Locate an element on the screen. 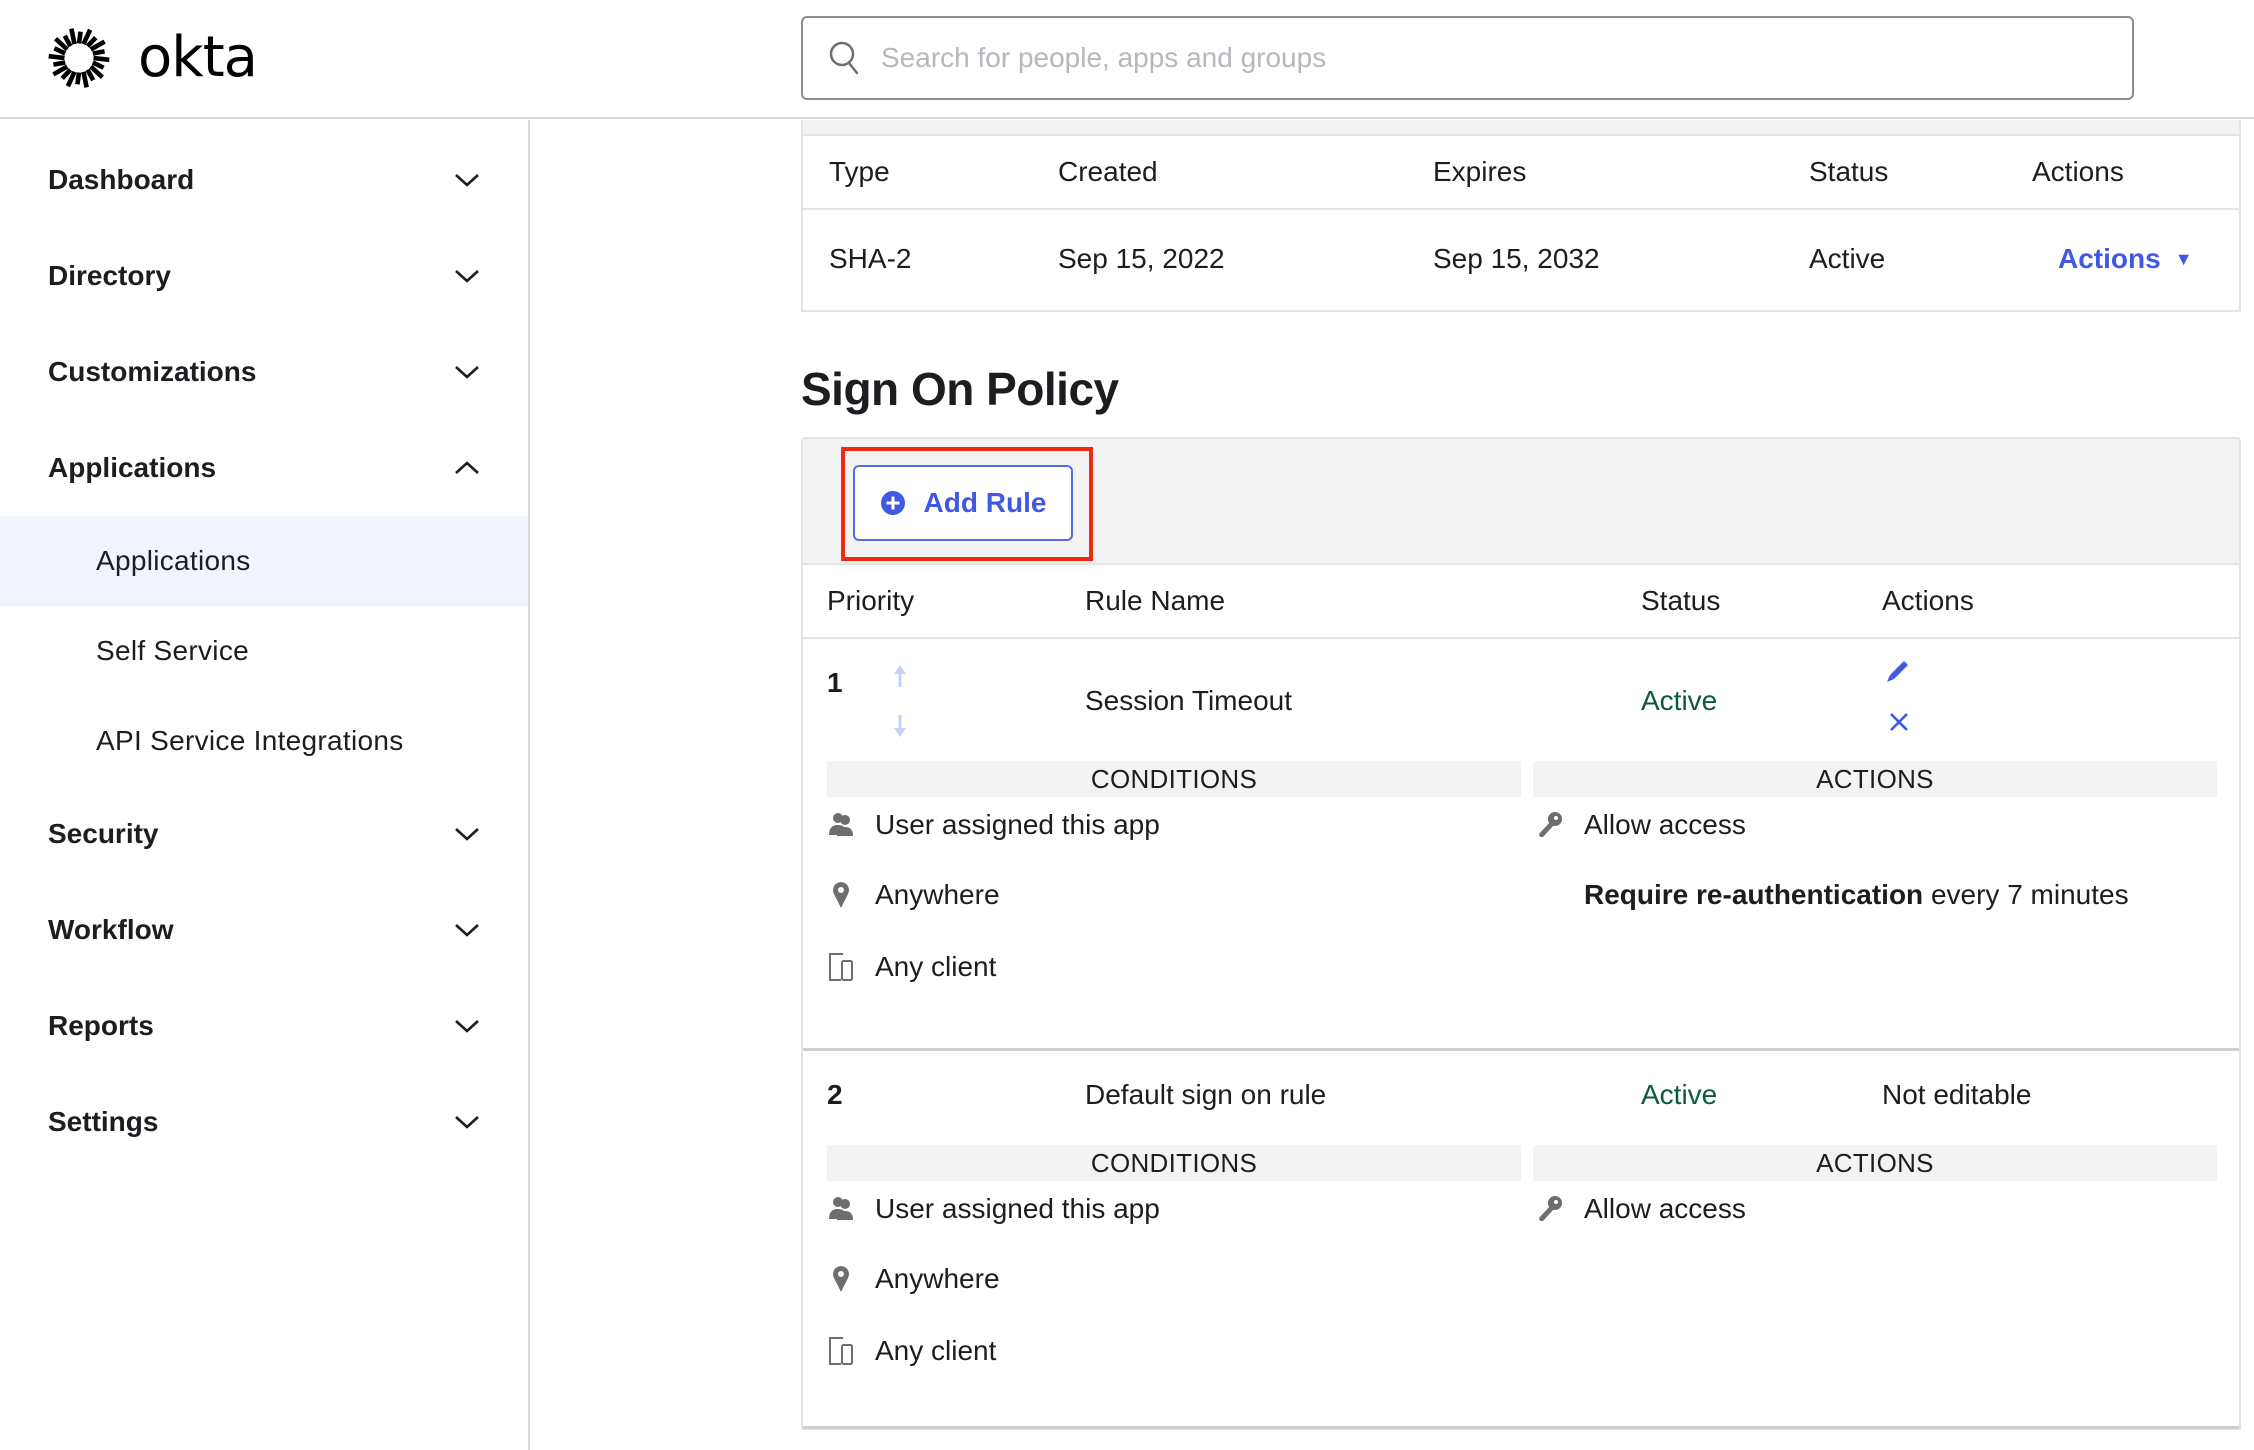 The height and width of the screenshot is (1450, 2254). sidebar-item-label: Directory is located at coordinates (109, 275).